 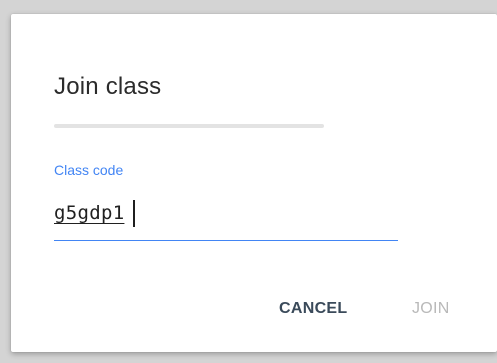 What do you see at coordinates (431, 309) in the screenshot?
I see `join-button: JOIN` at bounding box center [431, 309].